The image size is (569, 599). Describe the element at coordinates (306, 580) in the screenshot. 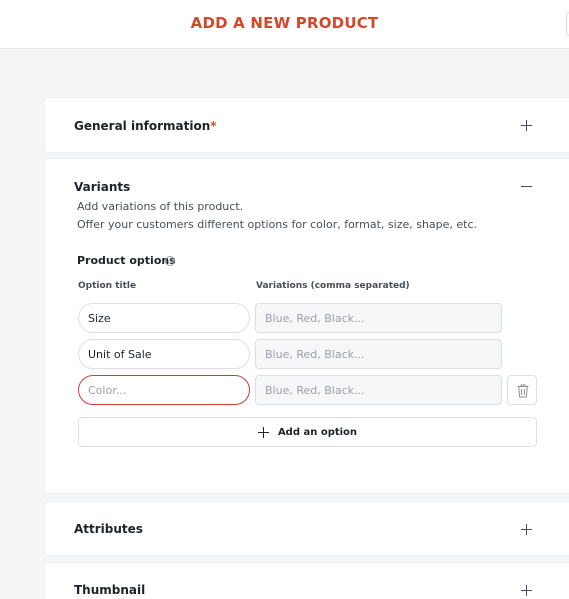

I see `thumbnail-section: Thumbnail` at that location.